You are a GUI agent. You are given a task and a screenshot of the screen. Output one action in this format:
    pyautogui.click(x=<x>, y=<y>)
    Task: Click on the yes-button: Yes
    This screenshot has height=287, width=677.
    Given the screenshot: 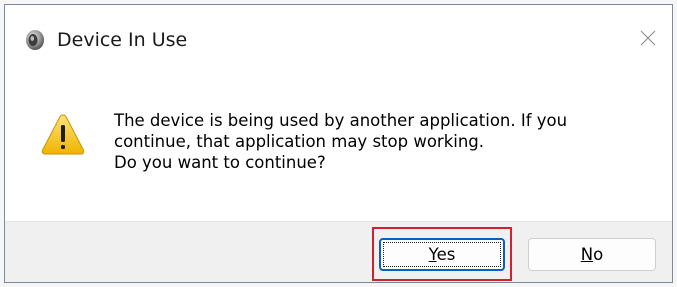 What is the action you would take?
    pyautogui.click(x=442, y=254)
    